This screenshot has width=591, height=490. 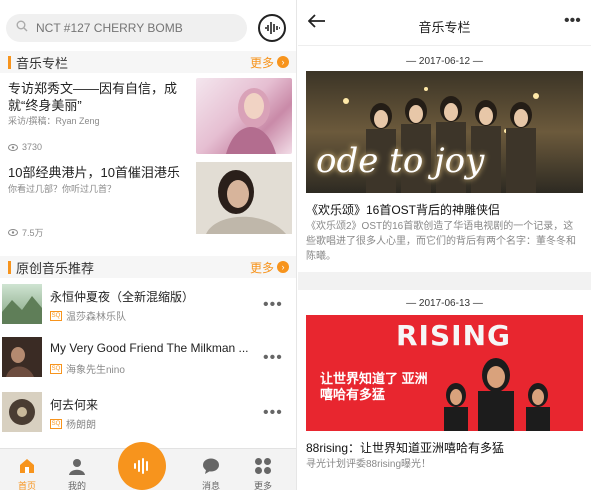 What do you see at coordinates (42, 63) in the screenshot?
I see `section-title: 音乐专栏` at bounding box center [42, 63].